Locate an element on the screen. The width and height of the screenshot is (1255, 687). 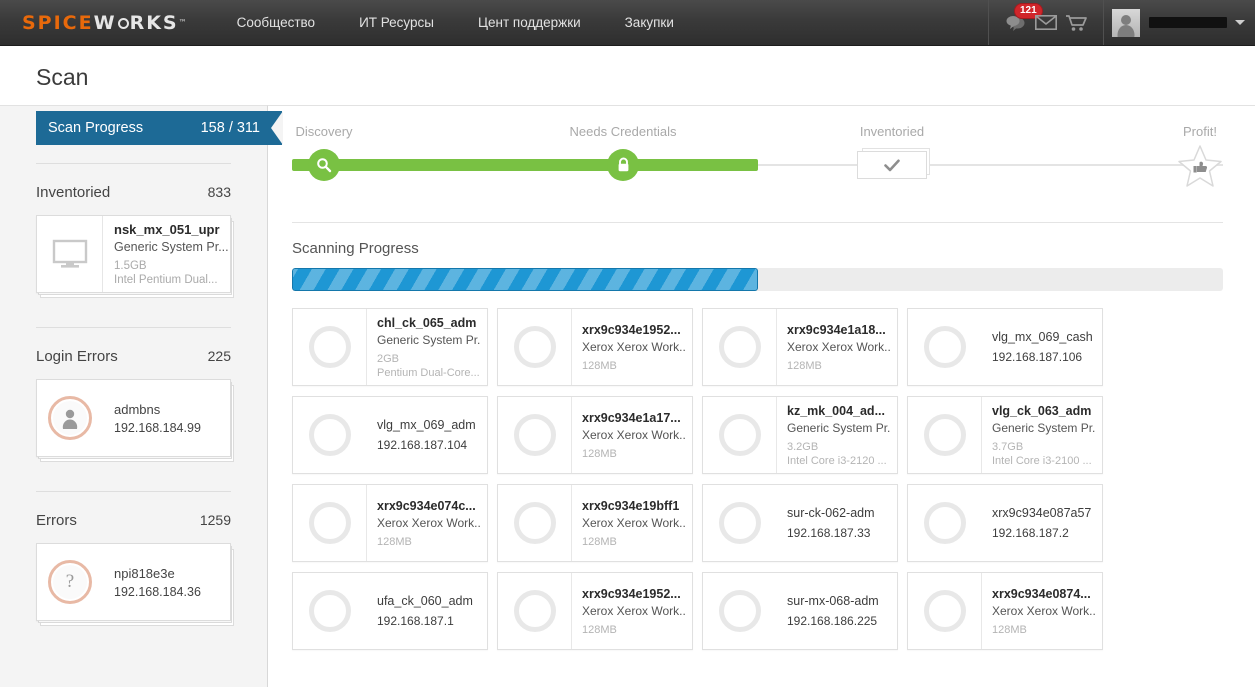
device-card: xrx9c934e074c... Xerox Xerox Work... 128MB is located at coordinates (390, 523).